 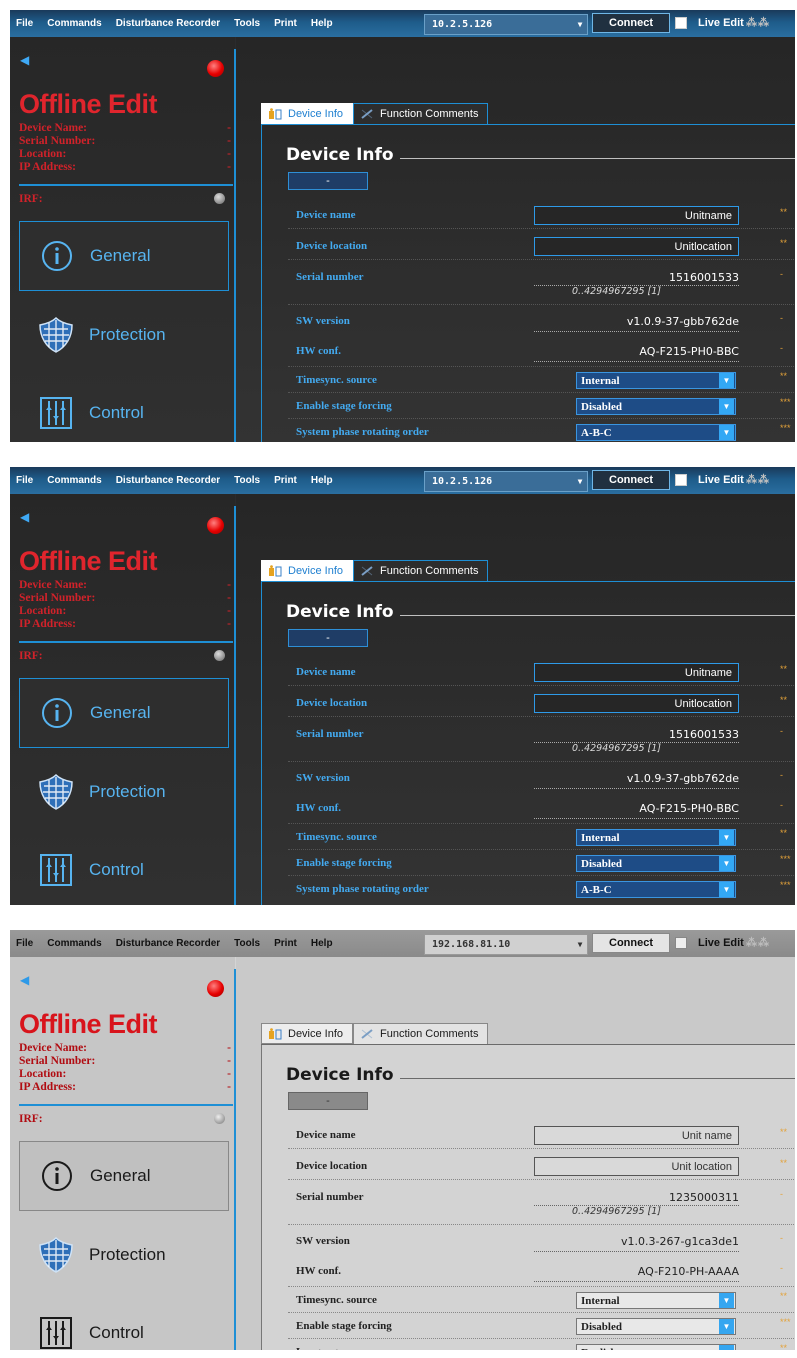 What do you see at coordinates (636, 788) in the screenshot?
I see `value-dots` at bounding box center [636, 788].